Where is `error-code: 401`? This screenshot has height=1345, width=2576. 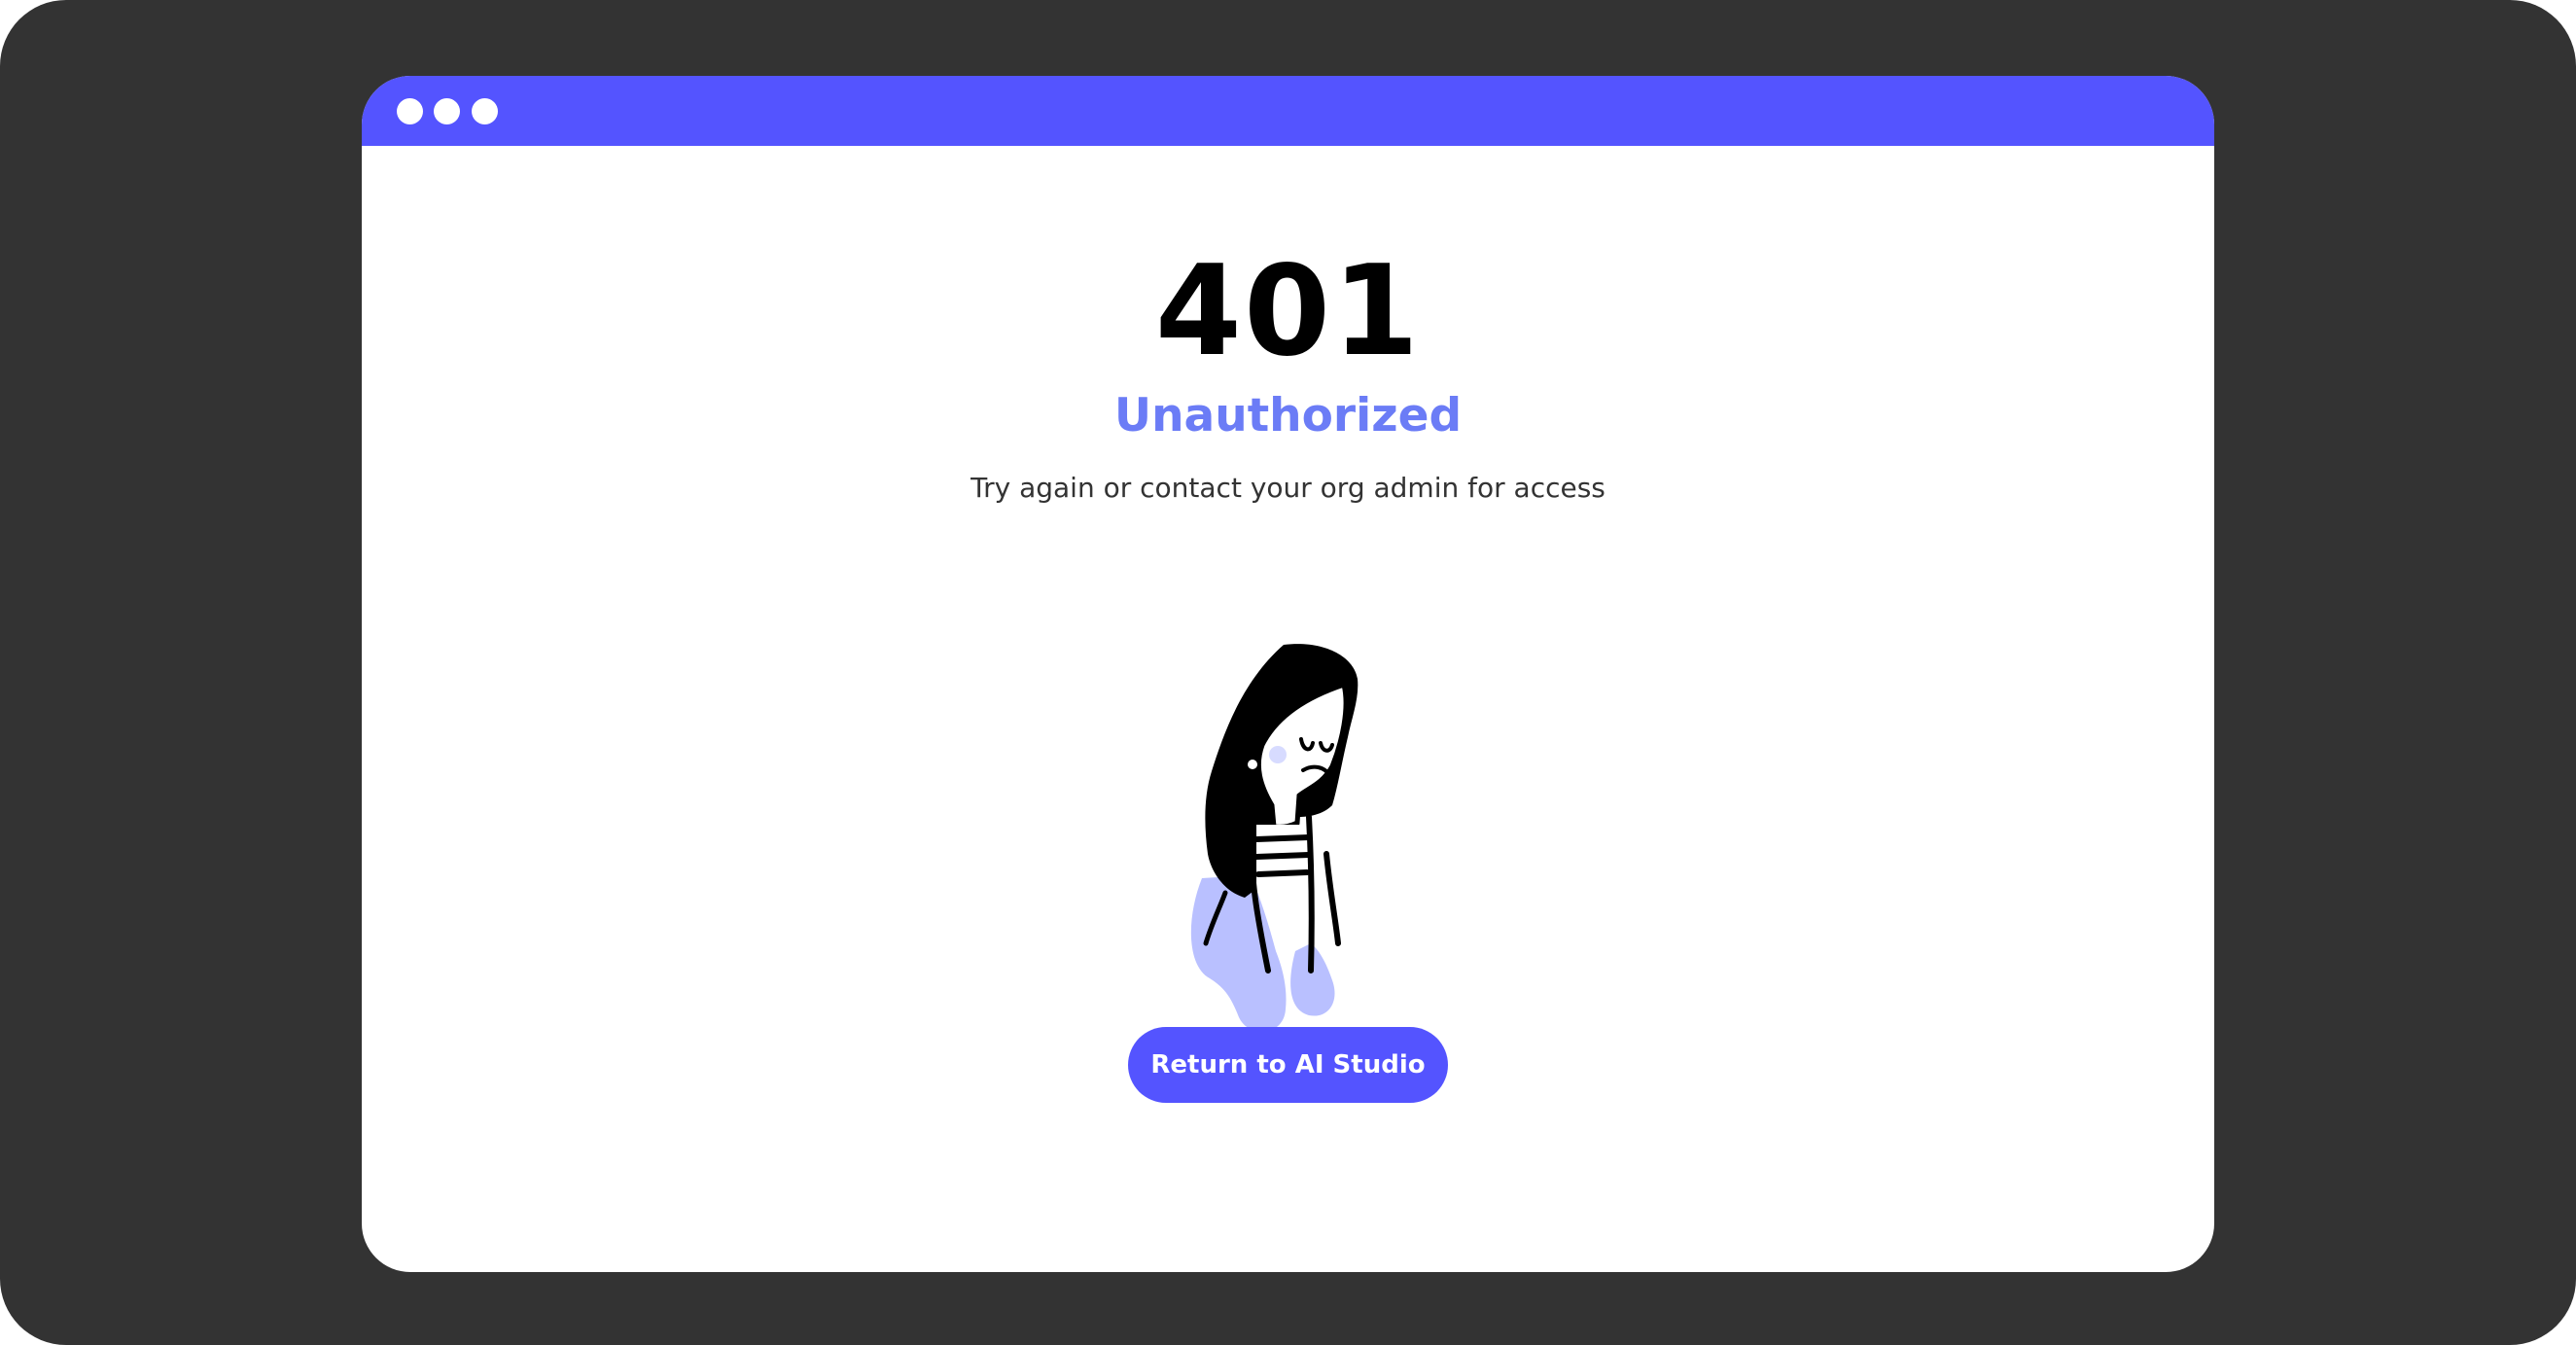
error-code: 401 is located at coordinates (1288, 311).